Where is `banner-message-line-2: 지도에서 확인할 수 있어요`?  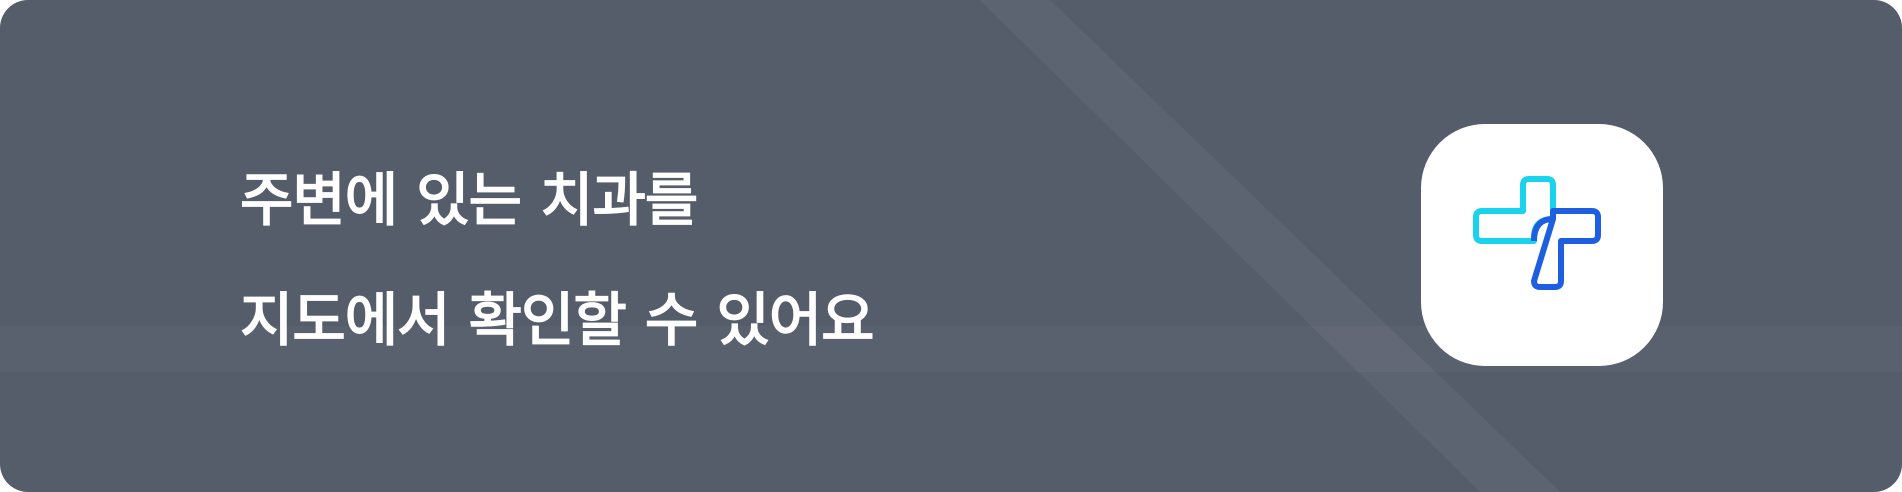
banner-message-line-2: 지도에서 확인할 수 있어요 is located at coordinates (557, 320).